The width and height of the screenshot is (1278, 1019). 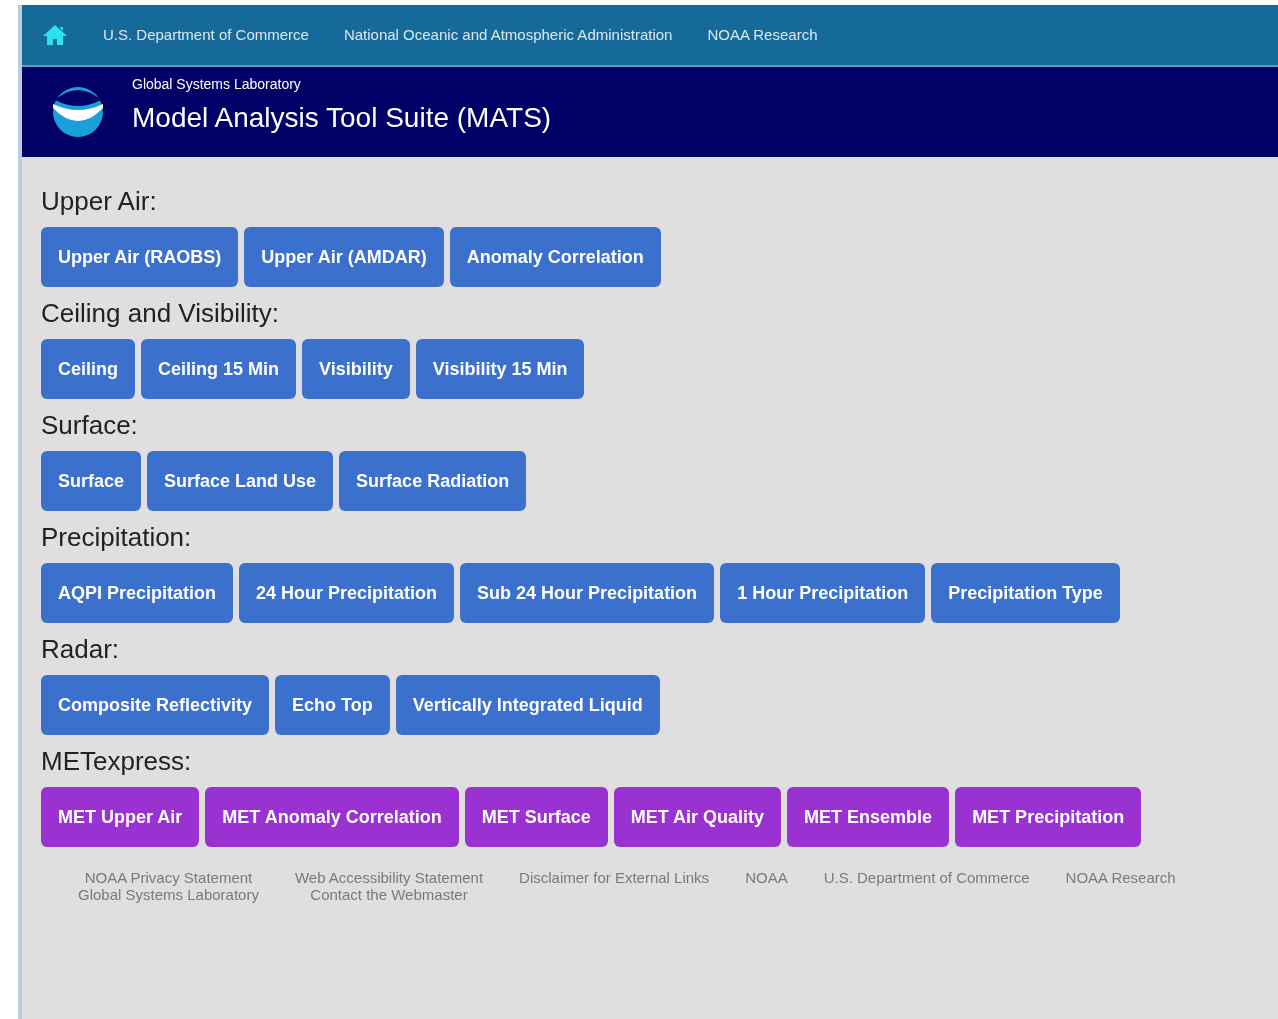 I want to click on footer-link: NOAA, so click(x=766, y=877).